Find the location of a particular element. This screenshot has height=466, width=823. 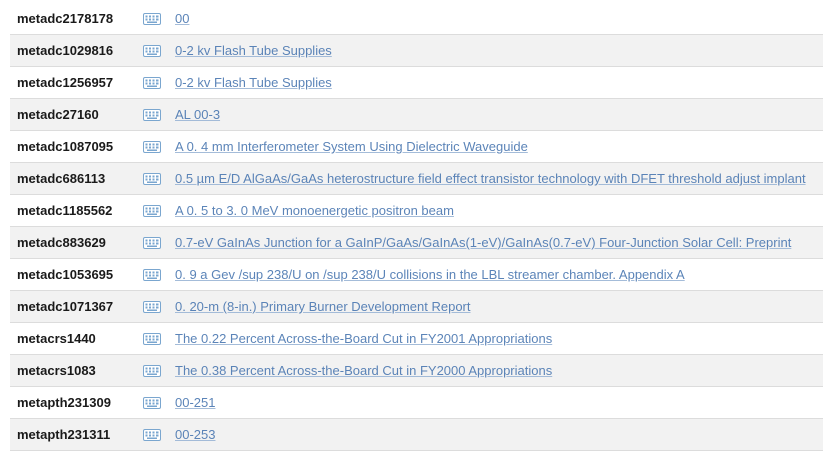

record-title-link: 00-251 is located at coordinates (195, 402).